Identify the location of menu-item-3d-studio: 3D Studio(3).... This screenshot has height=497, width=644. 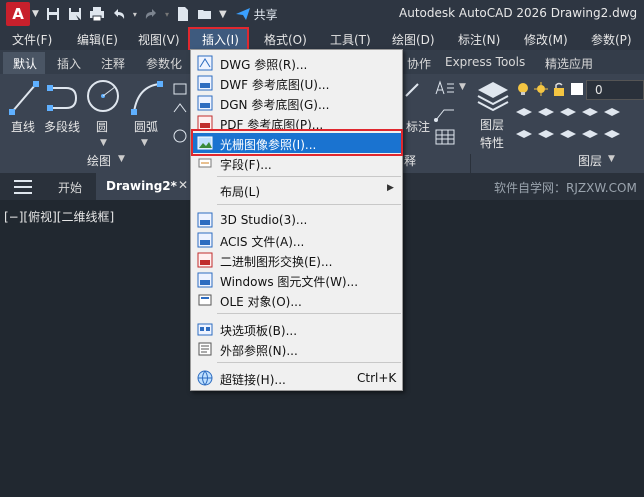
(296, 220).